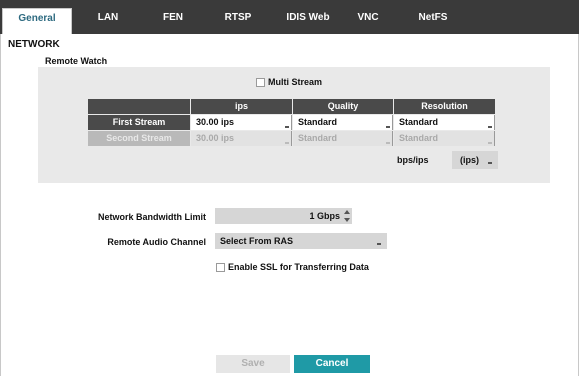 This screenshot has width=579, height=376. I want to click on col-header-resolution: Resolution, so click(444, 106).